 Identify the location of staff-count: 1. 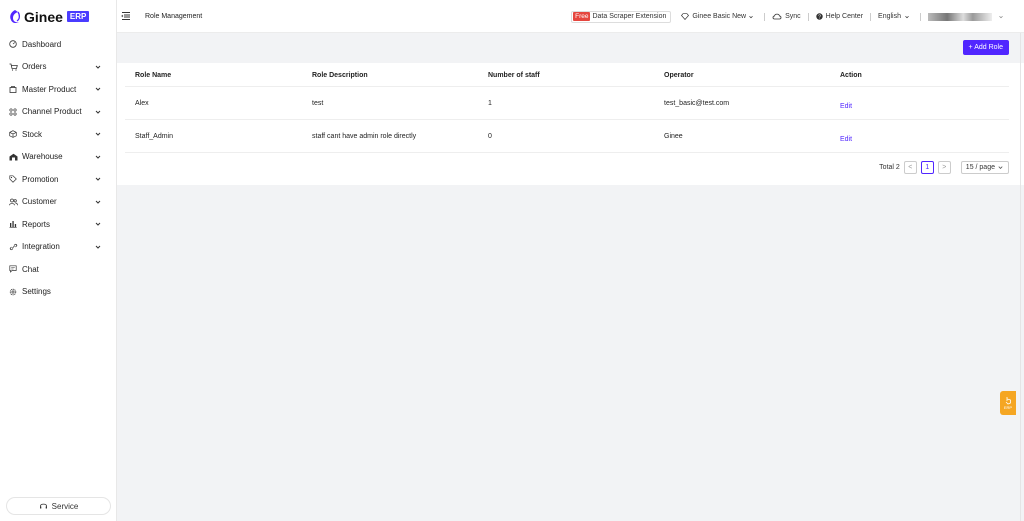
(490, 103).